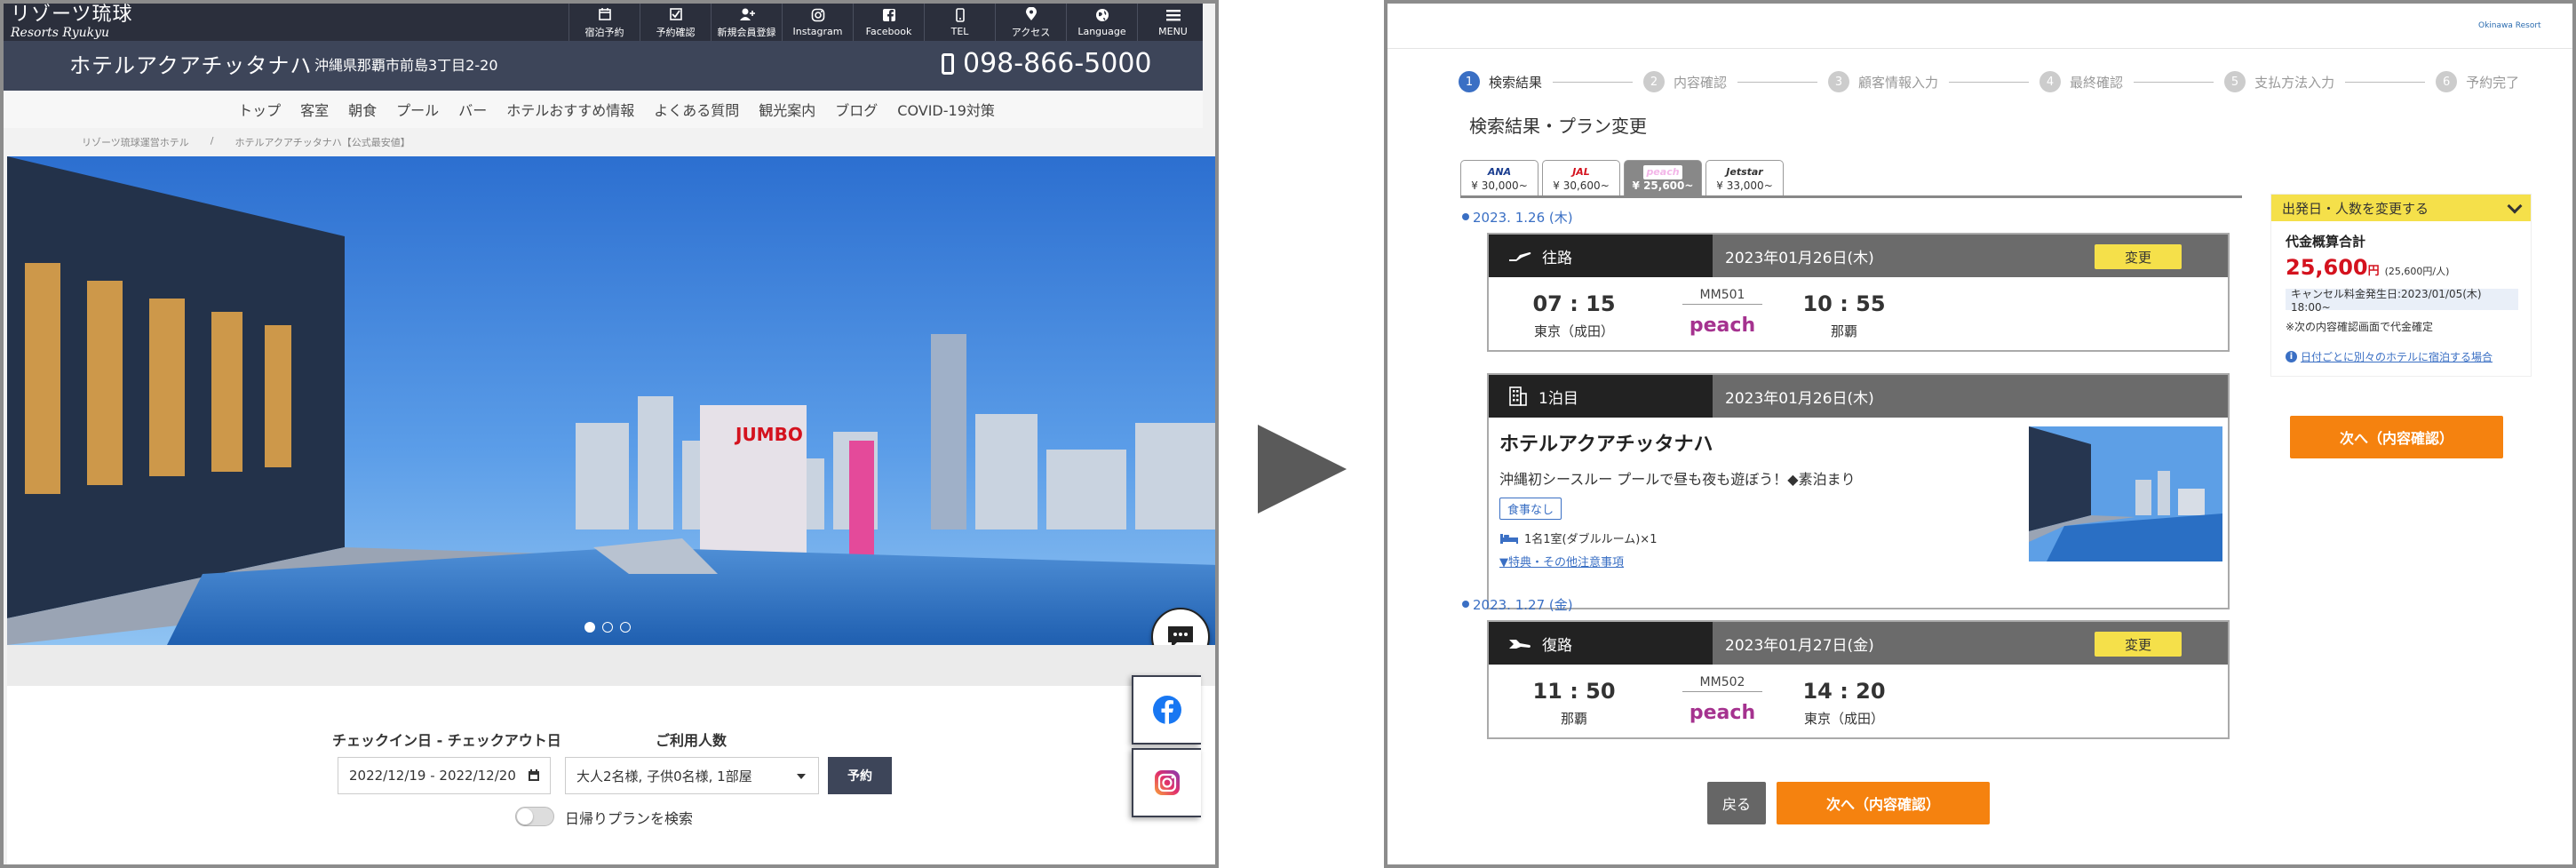 The width and height of the screenshot is (2576, 868). Describe the element at coordinates (1858, 701) in the screenshot. I see `flight-details: 11 : 50 那覇 MM502 peach 14 : 20 東京（成田）` at that location.